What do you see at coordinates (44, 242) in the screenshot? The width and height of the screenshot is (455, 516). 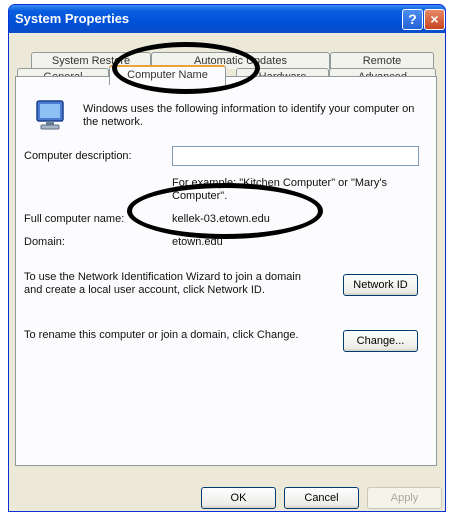 I see `domain-label: Domain:` at bounding box center [44, 242].